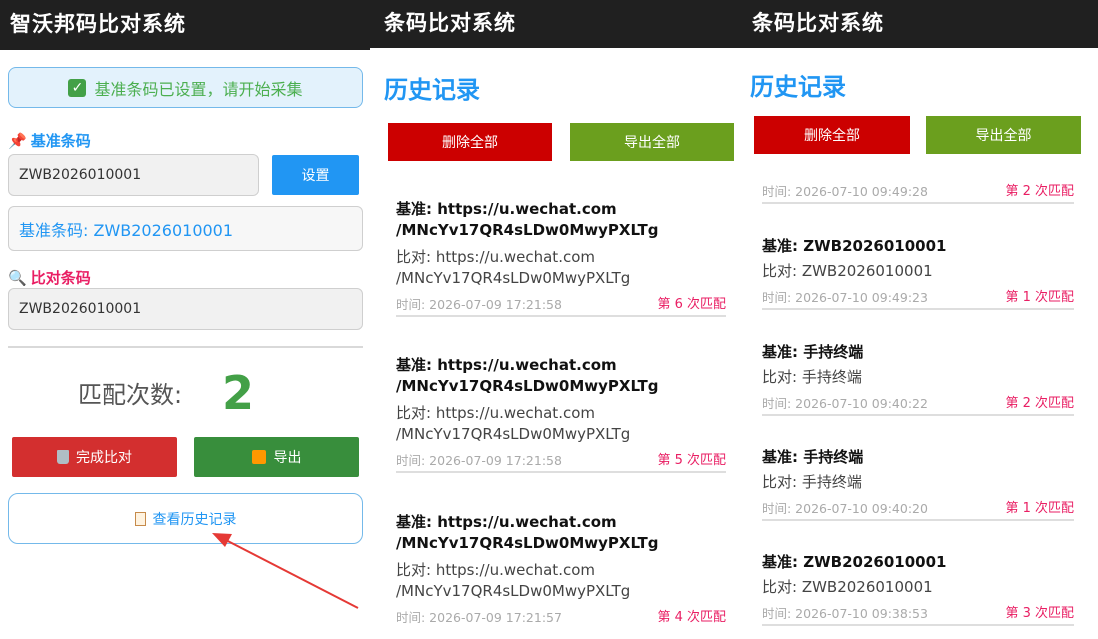  I want to click on record-time: 时间: 2026-07-10 09:40:22, so click(845, 403).